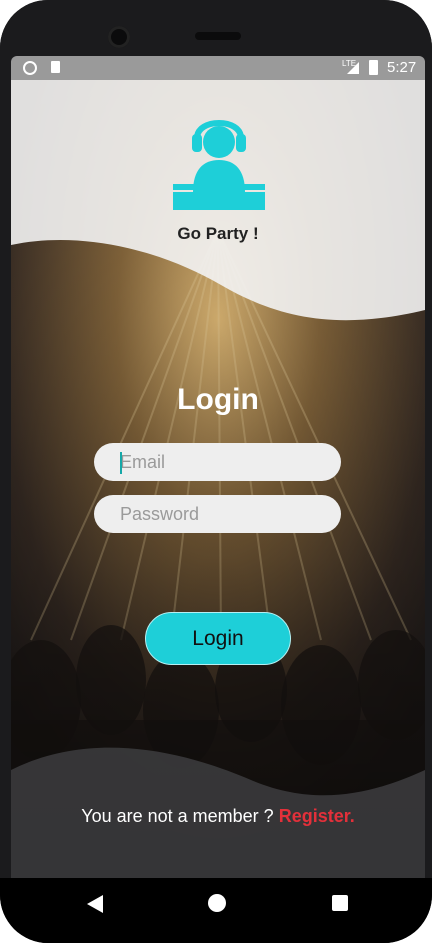 This screenshot has height=943, width=432. I want to click on text-cursor, so click(121, 463).